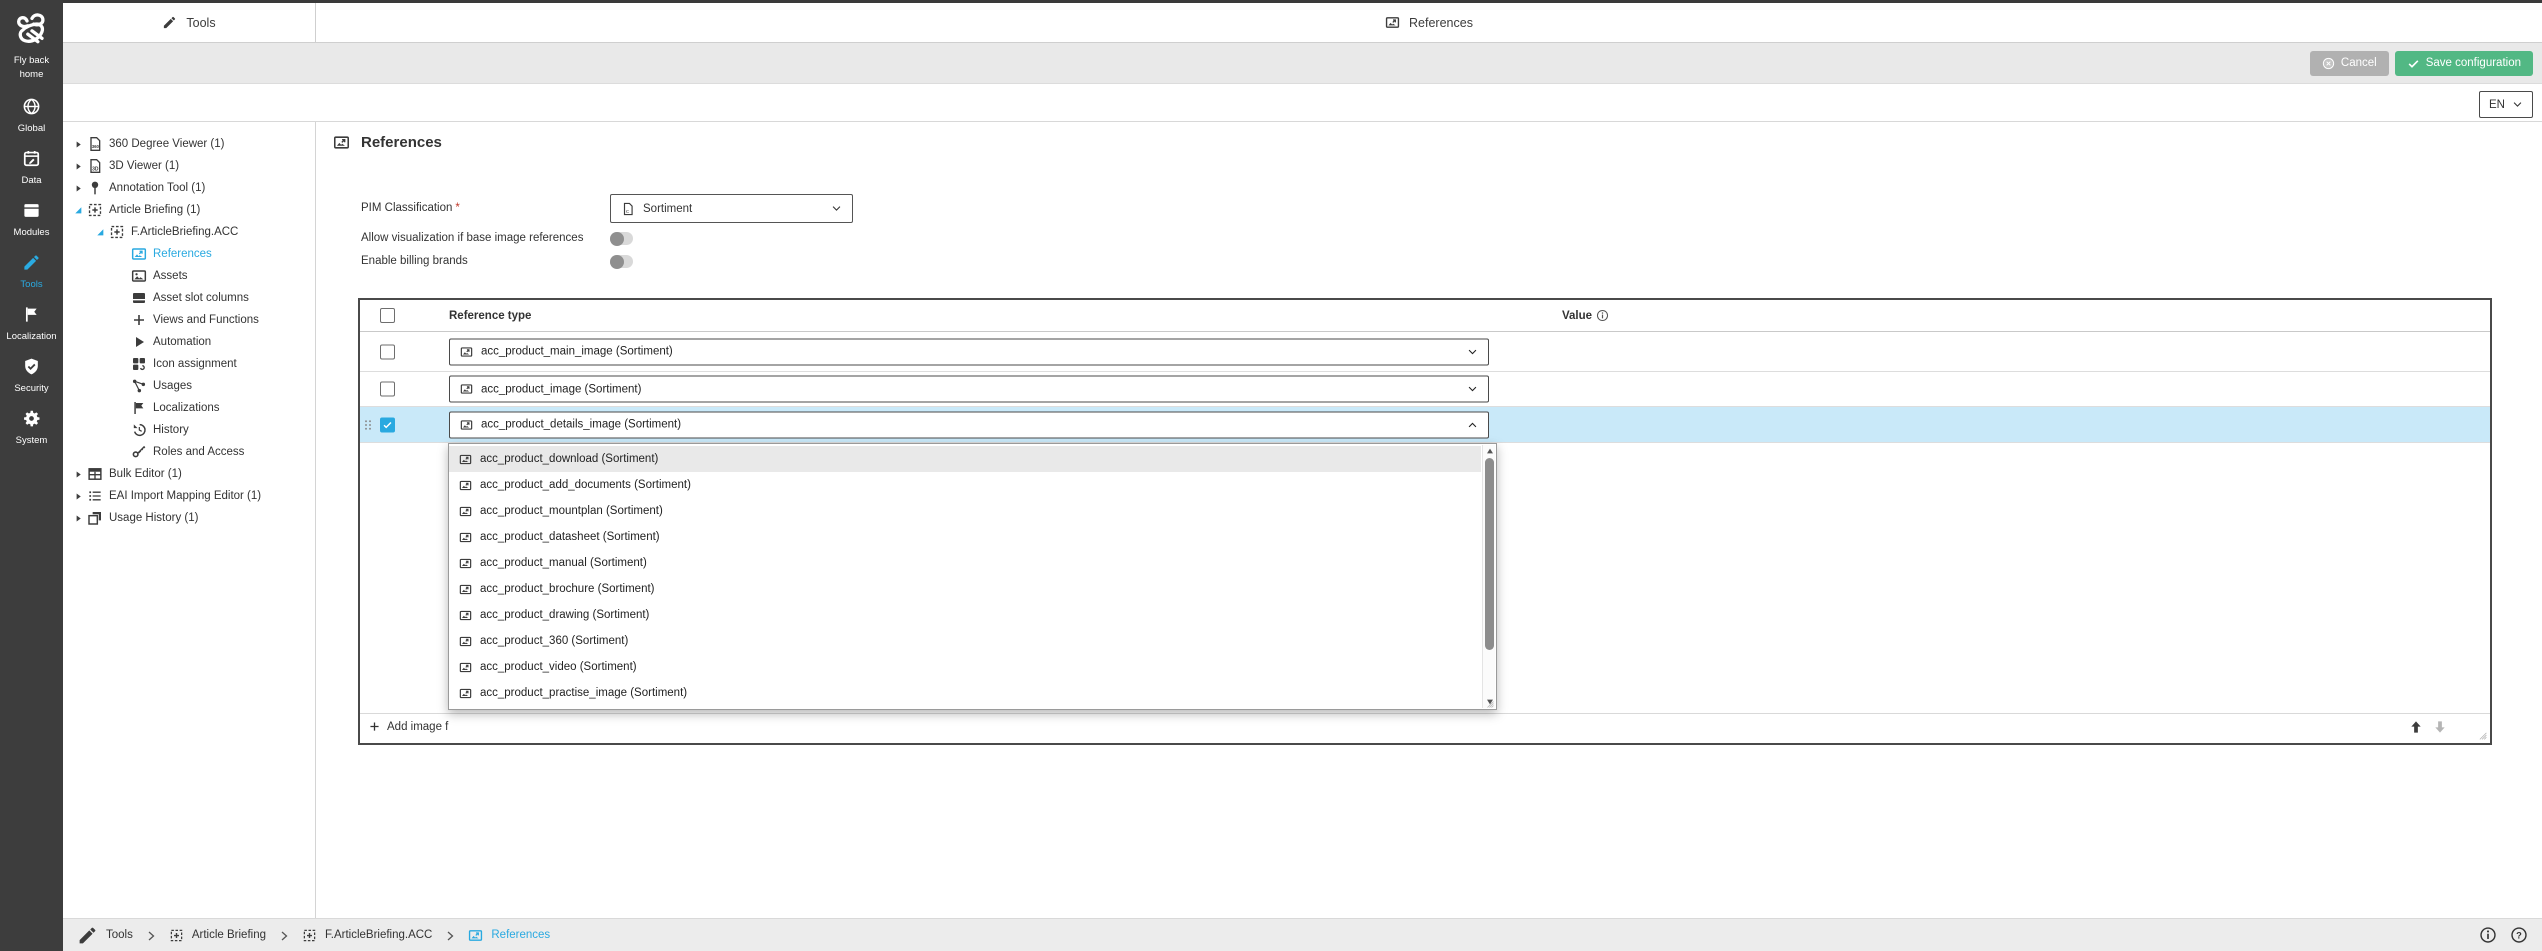 The width and height of the screenshot is (2542, 951). What do you see at coordinates (379, 935) in the screenshot?
I see `breadcrumb-label: F.ArticleBriefing.ACC` at bounding box center [379, 935].